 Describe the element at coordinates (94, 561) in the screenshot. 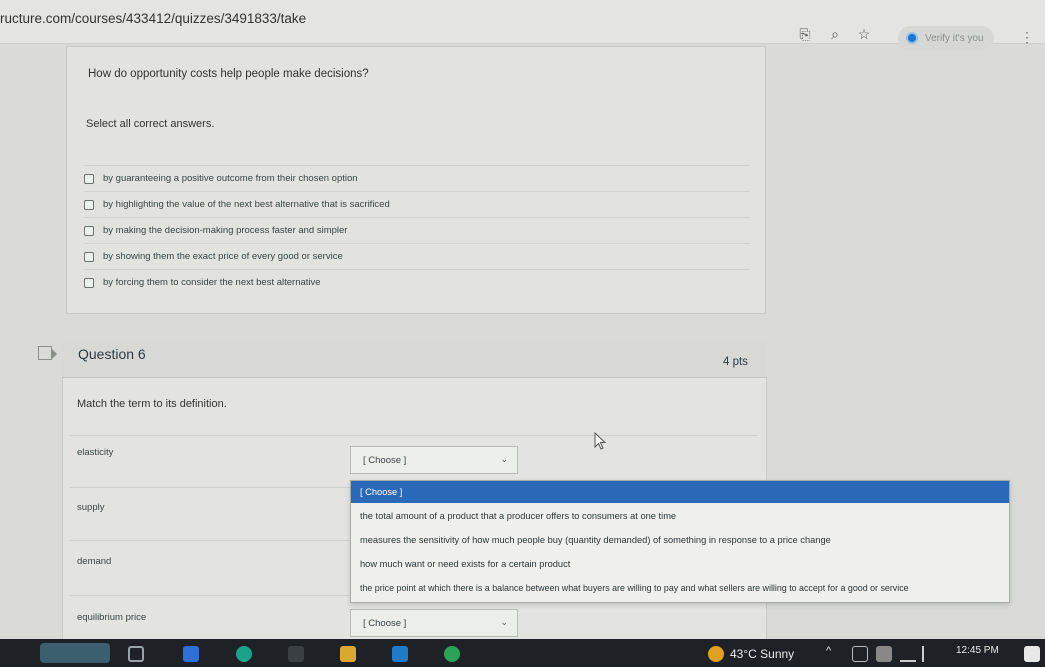

I see `match-term-demand: demand` at that location.